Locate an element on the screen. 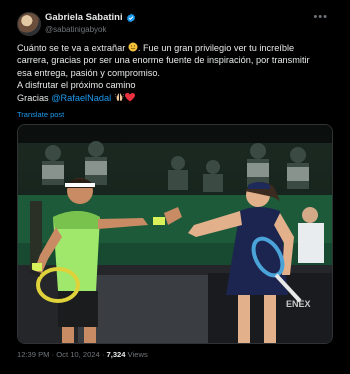 The width and height of the screenshot is (350, 374). more-options-icon: ••• is located at coordinates (320, 17).